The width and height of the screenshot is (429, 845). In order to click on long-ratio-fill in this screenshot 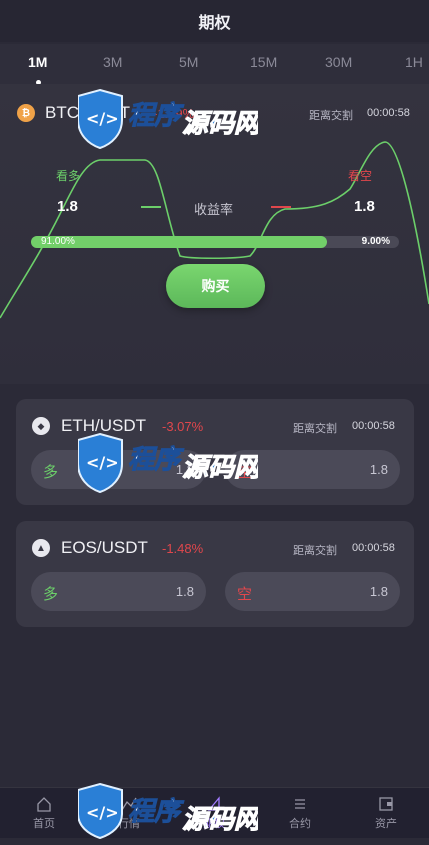, I will do `click(179, 242)`.